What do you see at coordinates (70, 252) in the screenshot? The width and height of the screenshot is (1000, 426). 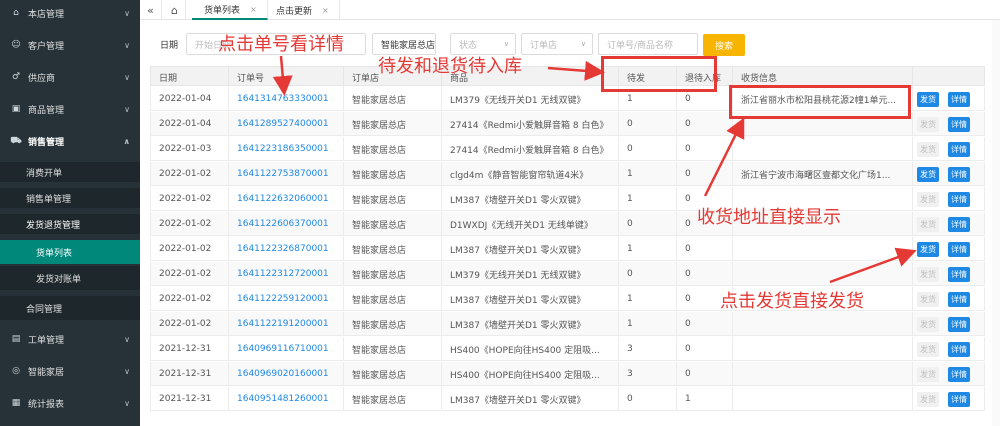 I see `sidebar-subitem-order-list: 货单列表` at bounding box center [70, 252].